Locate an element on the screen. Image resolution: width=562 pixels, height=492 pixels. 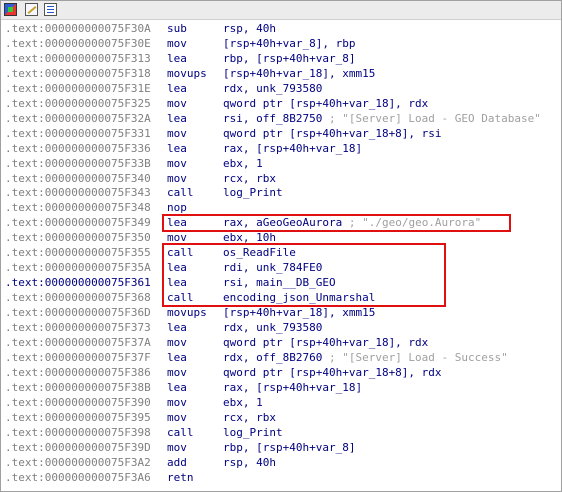
line-address: .text:000000000075F348 is located at coordinates (78, 208).